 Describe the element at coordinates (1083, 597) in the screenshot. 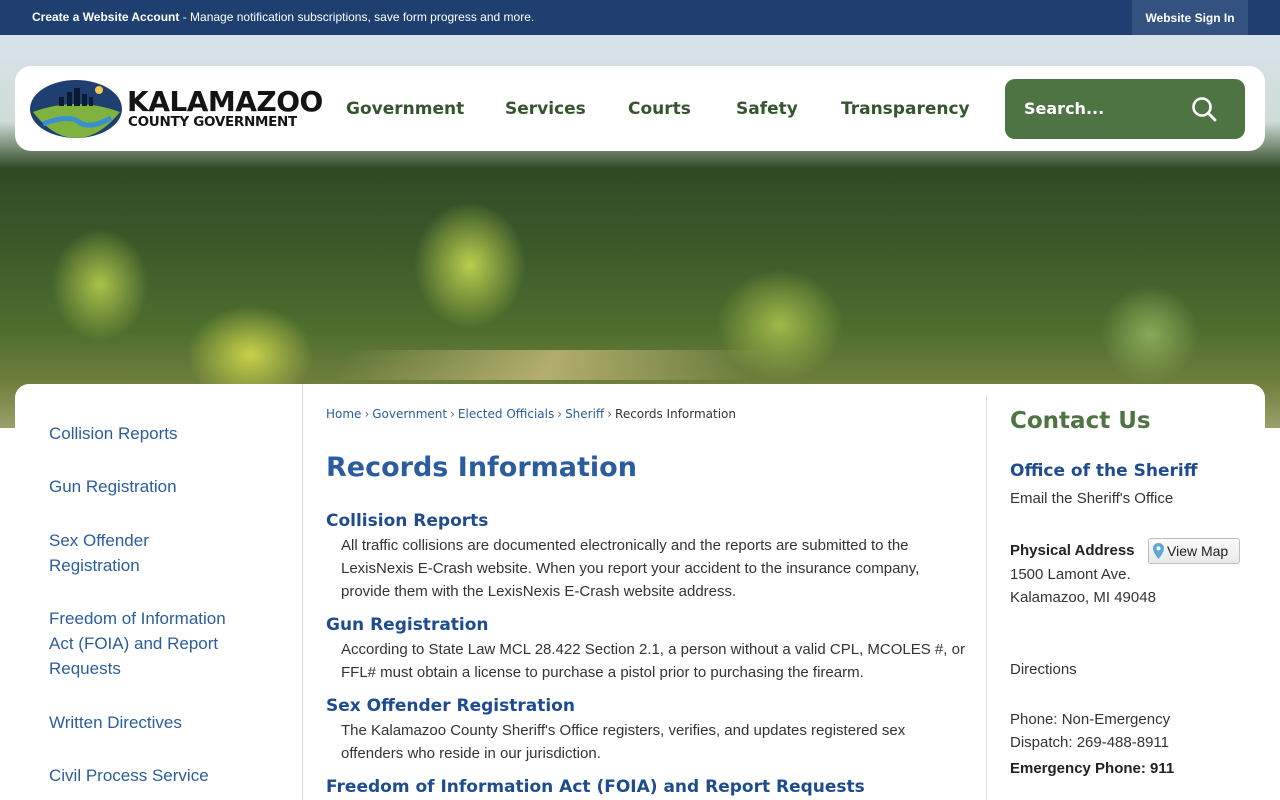

I see `address-line-2: Kalamazoo, MI 49048` at that location.